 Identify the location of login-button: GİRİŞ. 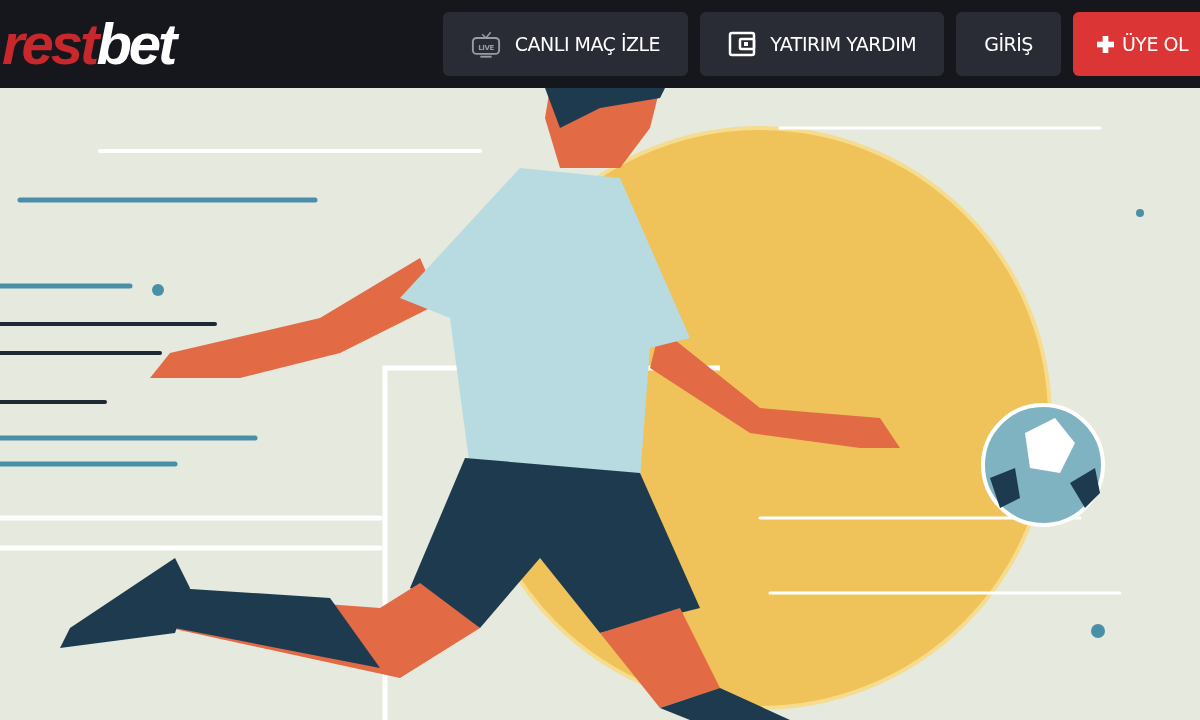
(1008, 44).